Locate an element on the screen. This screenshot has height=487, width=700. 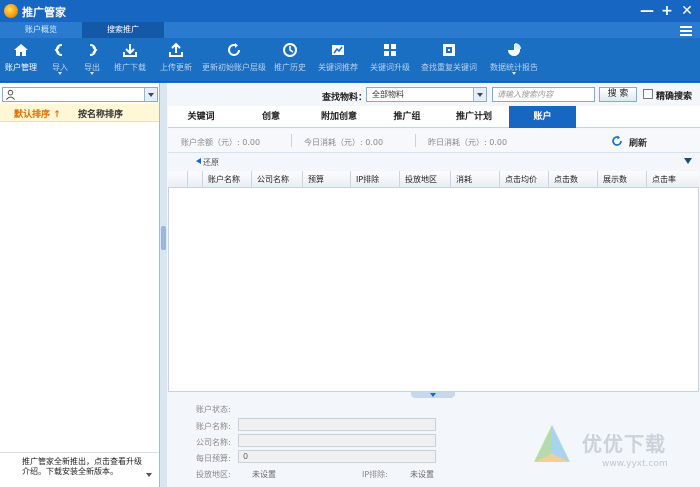
column-spend: 消耗 is located at coordinates (474, 179).